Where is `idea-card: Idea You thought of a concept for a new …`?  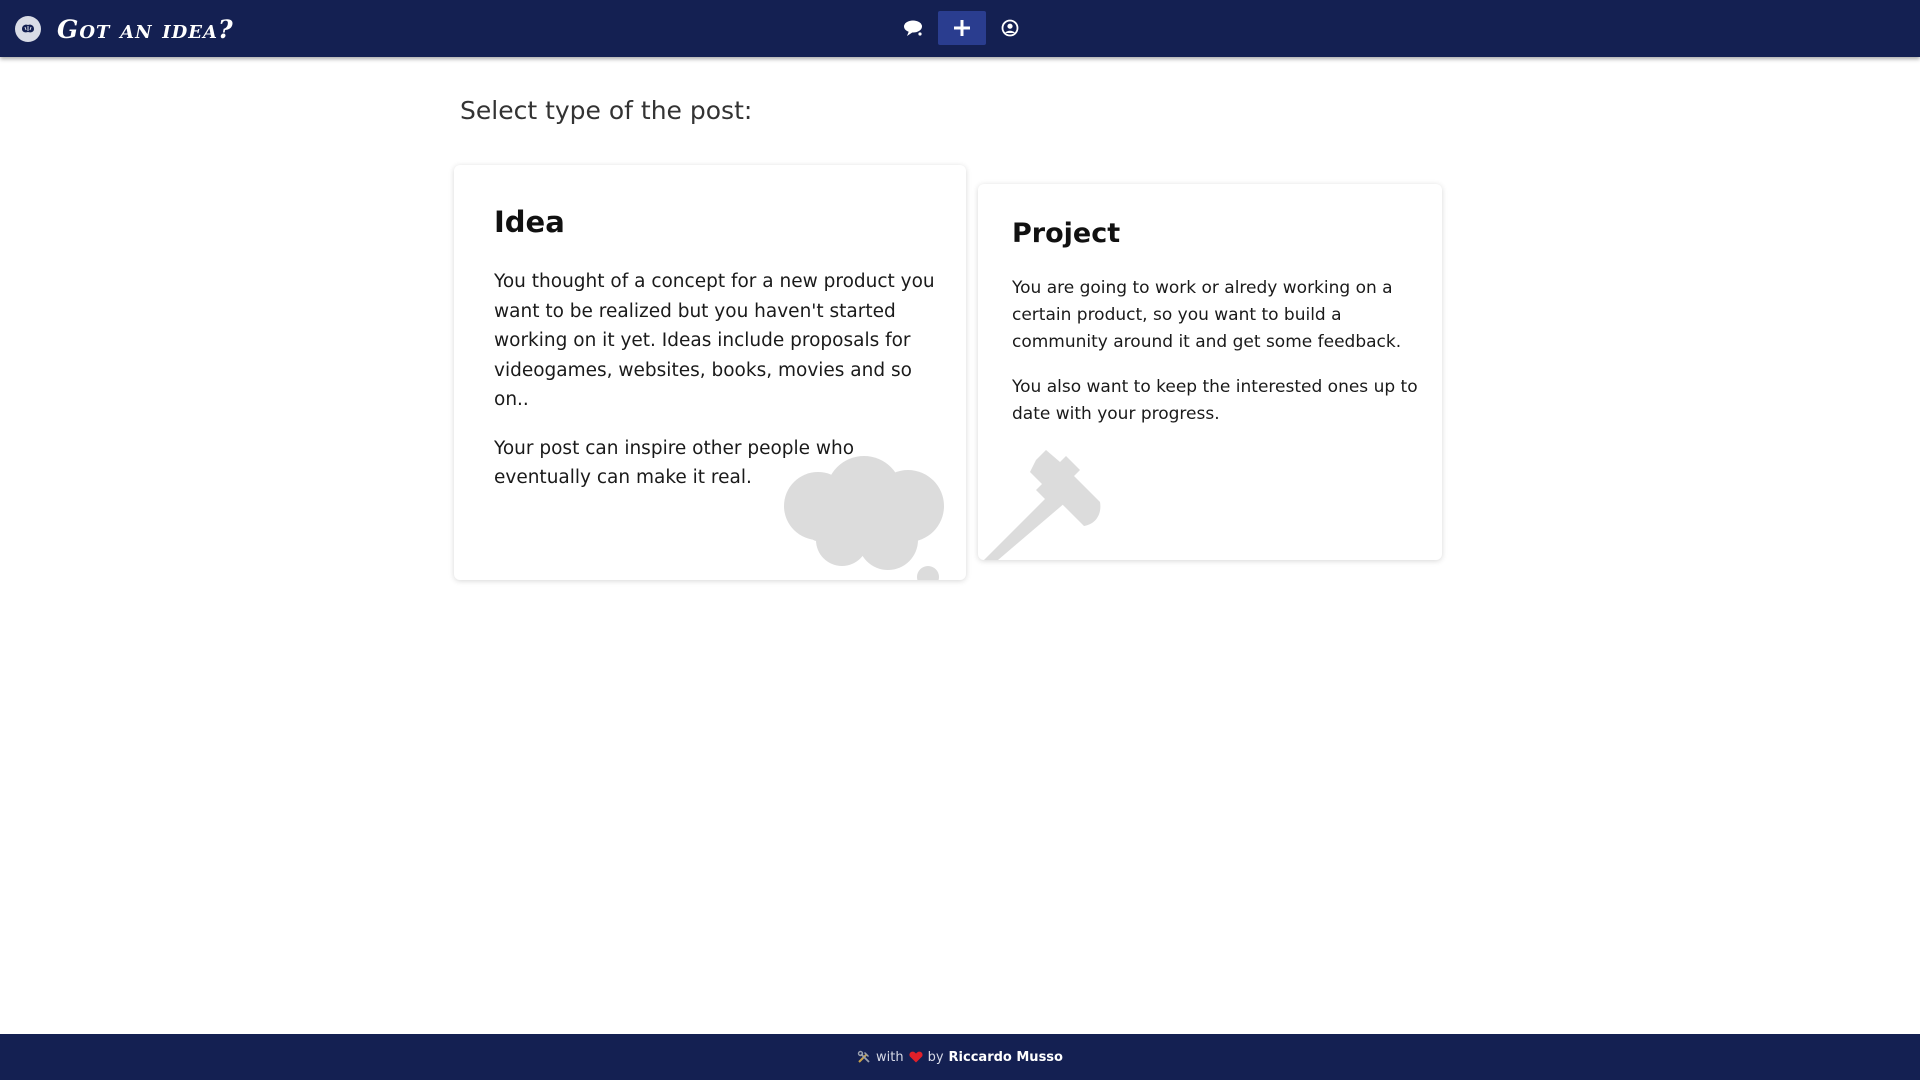 idea-card: Idea You thought of a concept for a new … is located at coordinates (710, 372).